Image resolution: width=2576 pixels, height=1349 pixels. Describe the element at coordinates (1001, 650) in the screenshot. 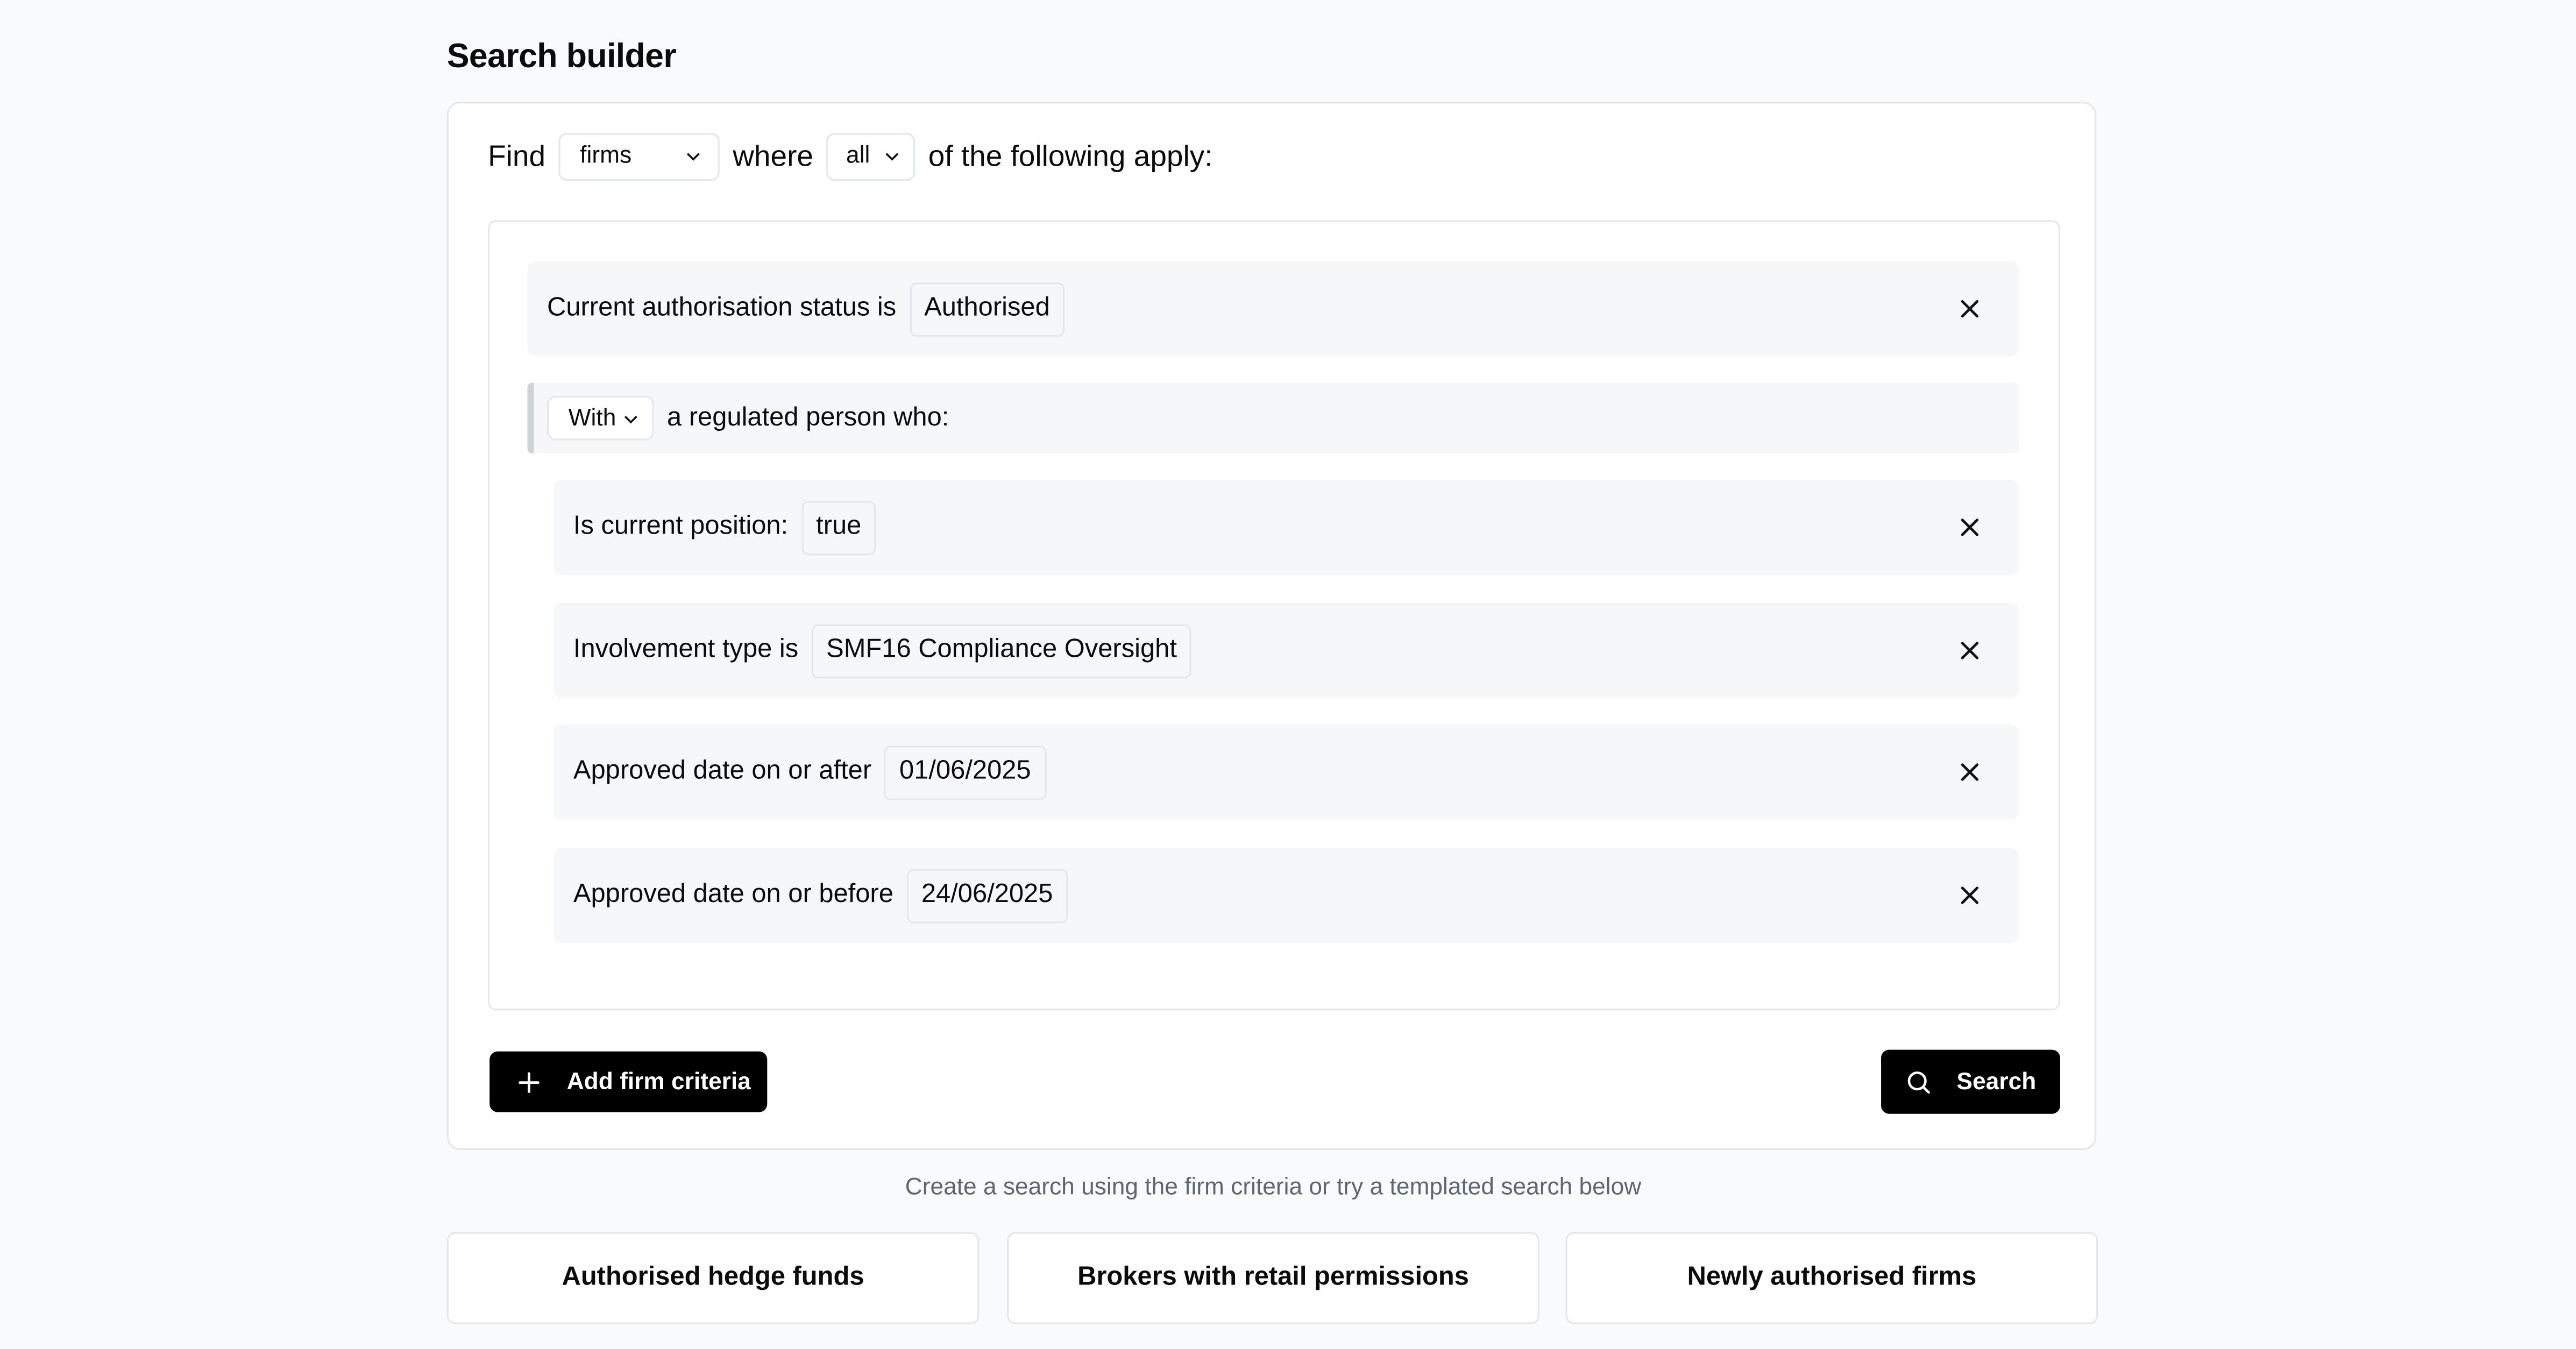

I see `criterion-value-chip: SMF16 Compliance Oversight` at that location.